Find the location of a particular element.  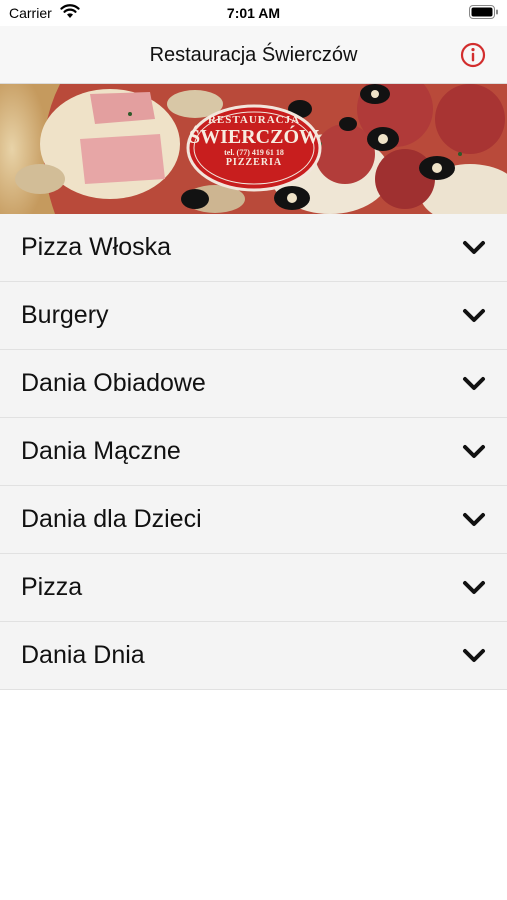

navigation-bar: Restauracja Świerczów is located at coordinates (253, 55).